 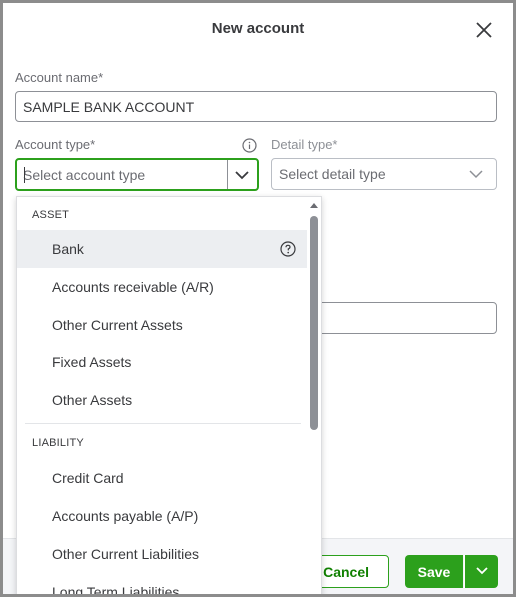 I want to click on option-credit-card: Credit Card, so click(x=162, y=478).